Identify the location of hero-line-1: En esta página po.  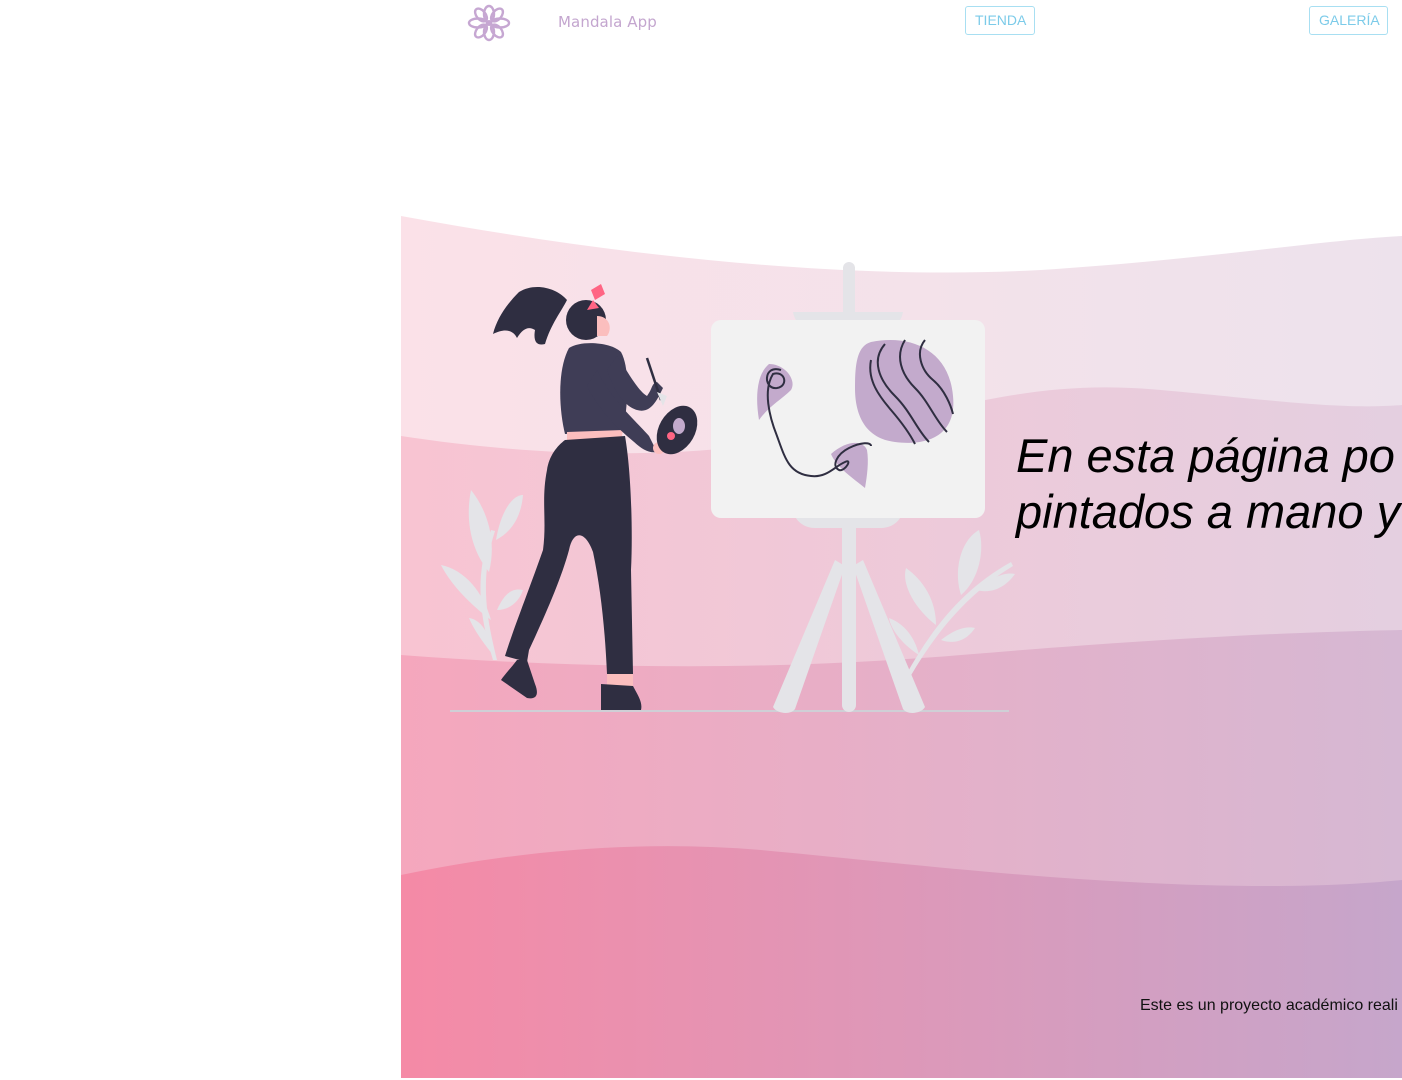
(1205, 455).